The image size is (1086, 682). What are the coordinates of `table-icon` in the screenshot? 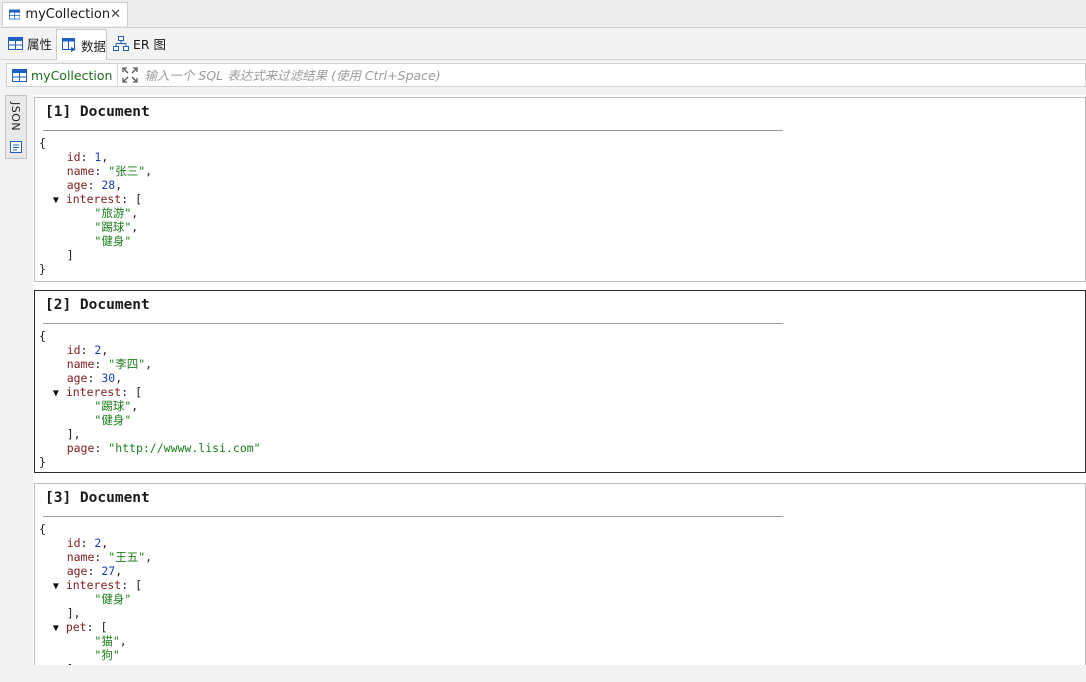 It's located at (15, 14).